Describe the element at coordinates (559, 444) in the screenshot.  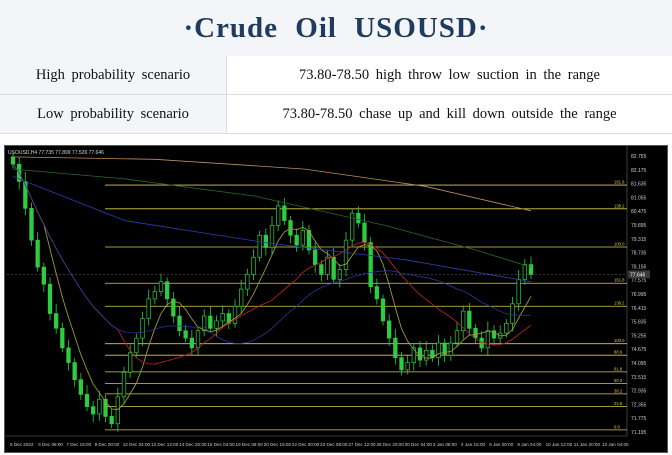
I see `time-tick-label: 10 Jan 12:00` at that location.